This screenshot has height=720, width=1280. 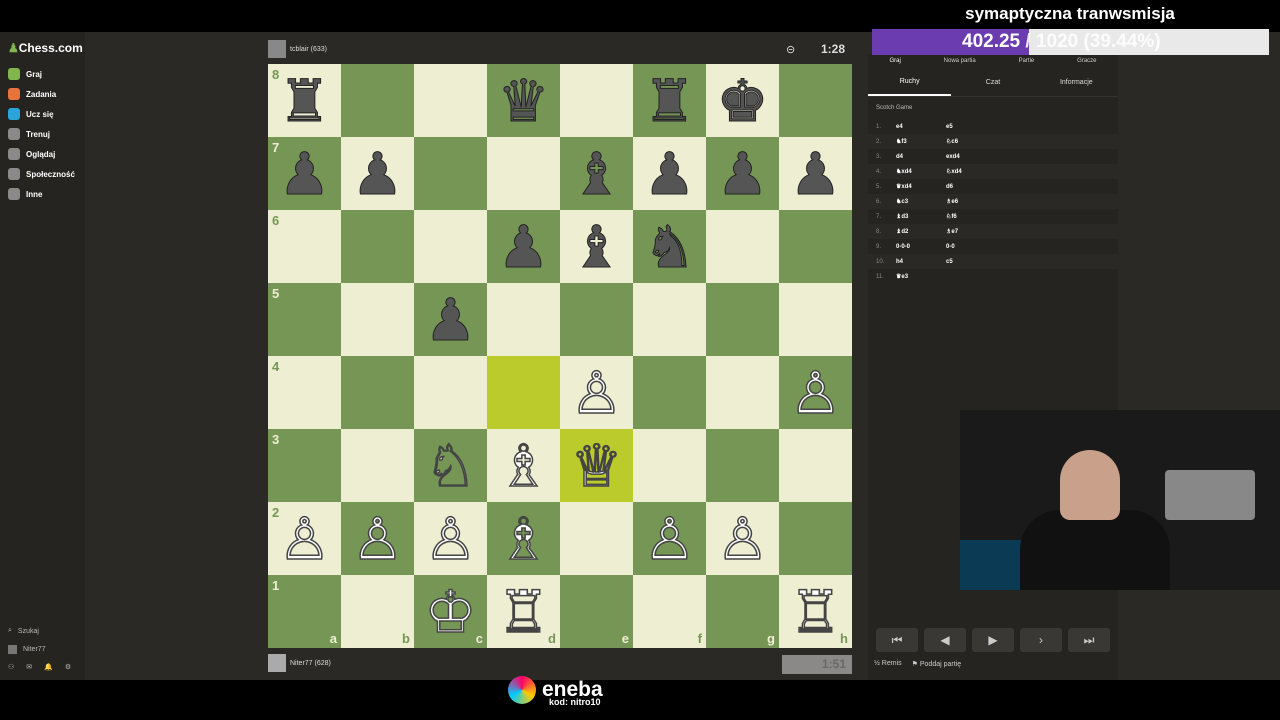 I want to click on square-g7: ♟, so click(x=742, y=173).